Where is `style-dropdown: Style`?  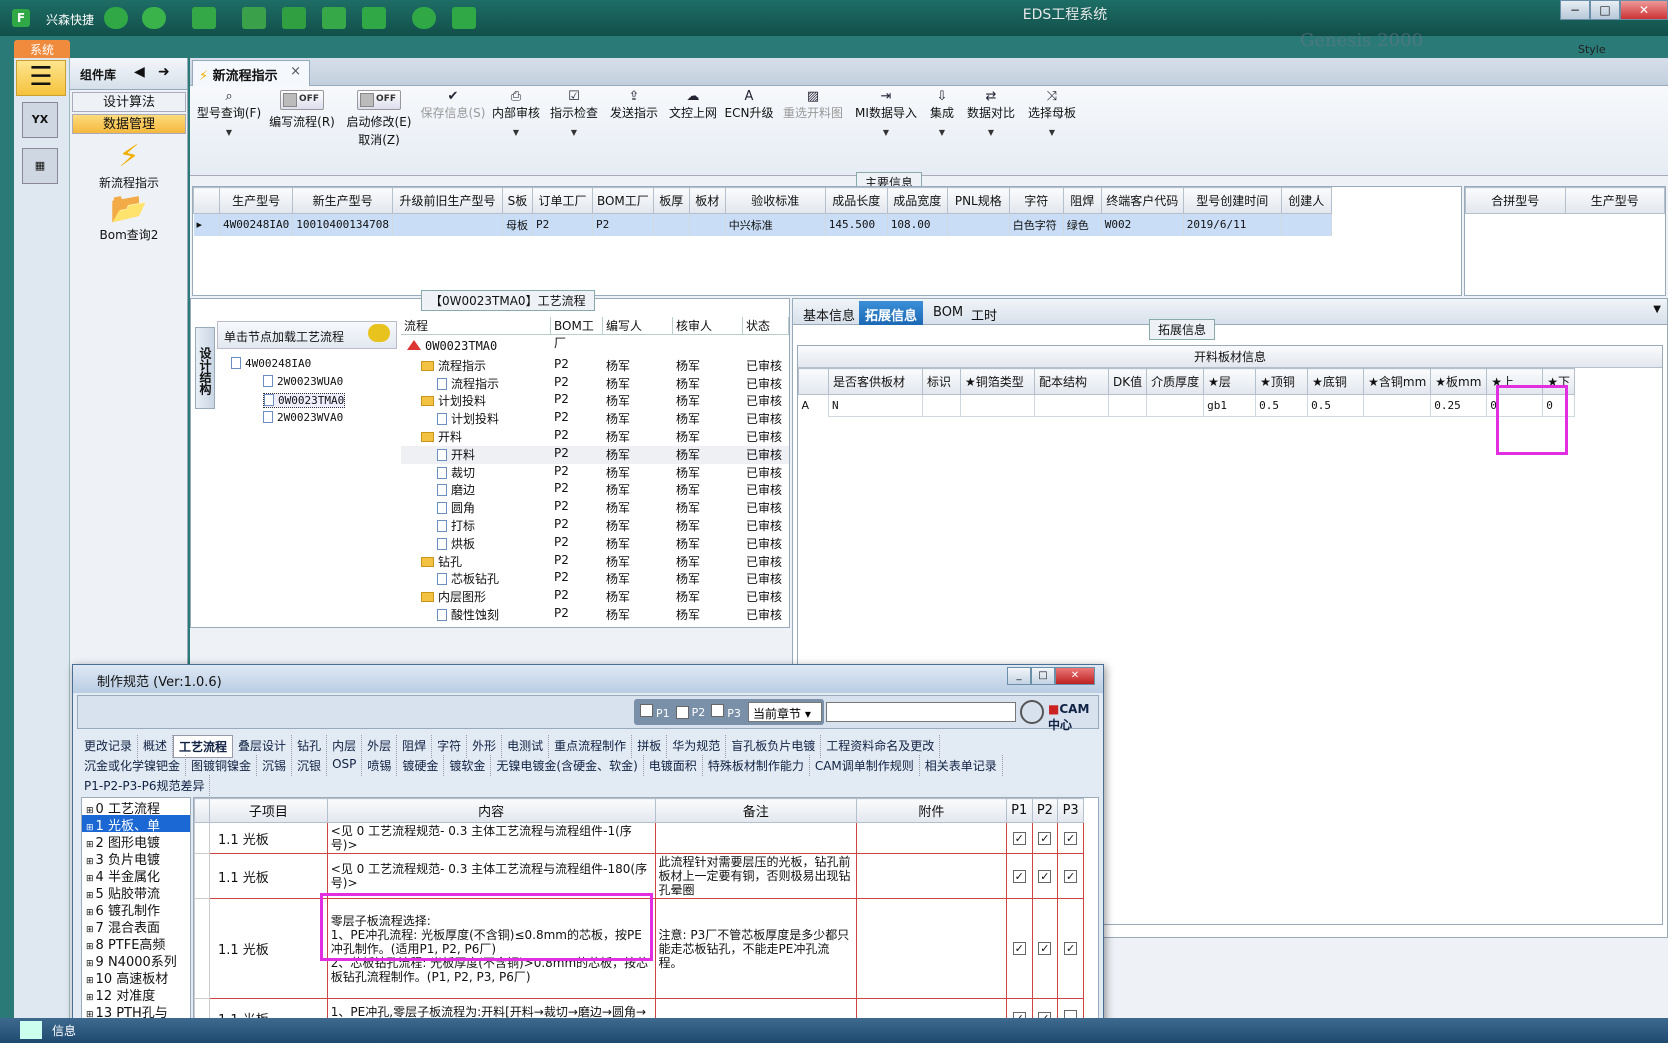 style-dropdown: Style is located at coordinates (1592, 49).